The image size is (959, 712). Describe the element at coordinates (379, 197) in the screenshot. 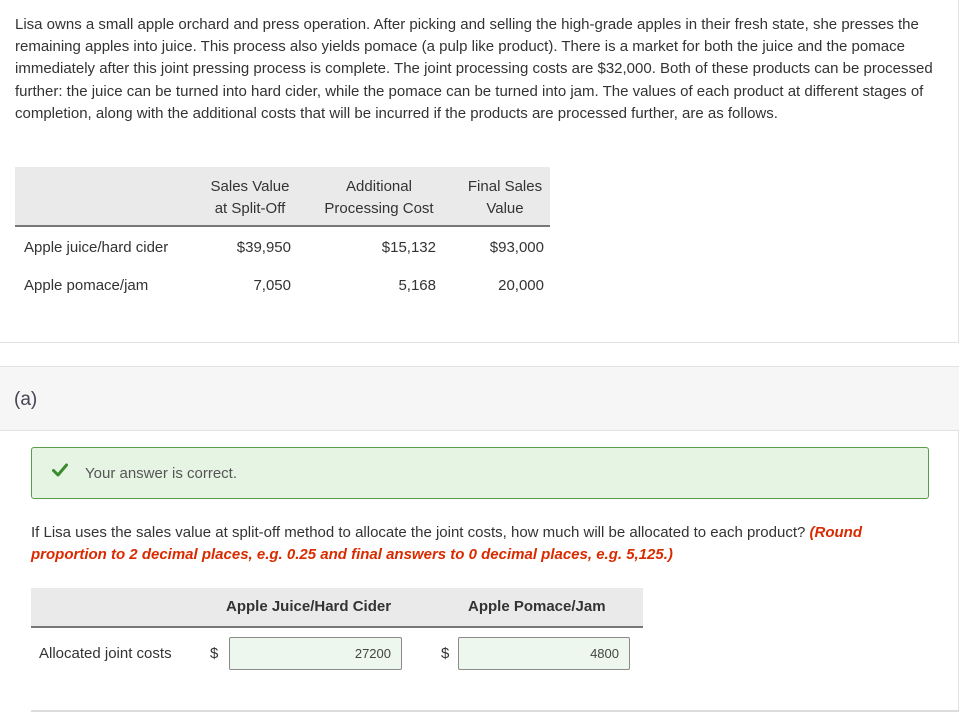

I see `col-header-additional-cost: Additional Processing Cost` at that location.